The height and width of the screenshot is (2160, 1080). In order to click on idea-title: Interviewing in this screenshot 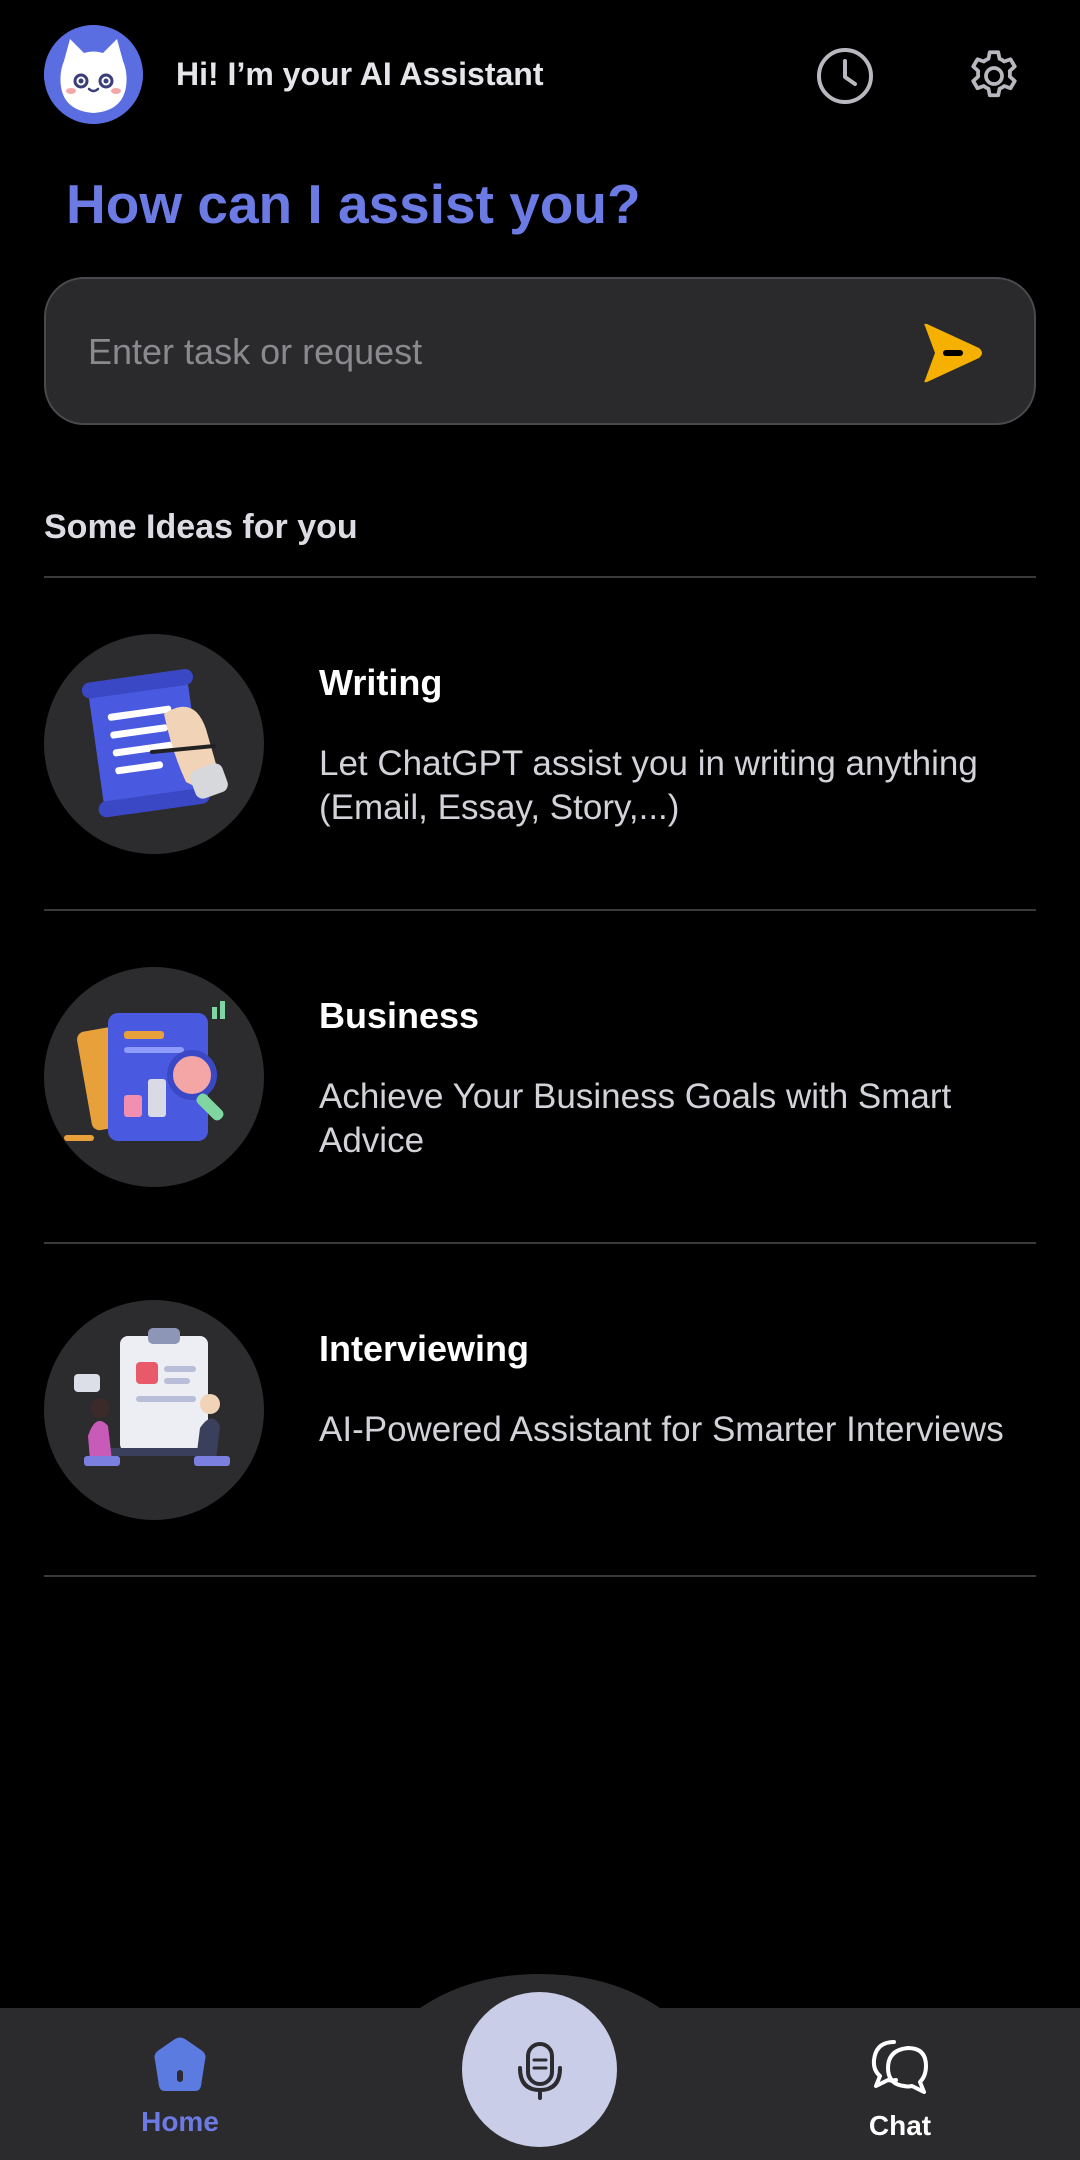, I will do `click(424, 1348)`.